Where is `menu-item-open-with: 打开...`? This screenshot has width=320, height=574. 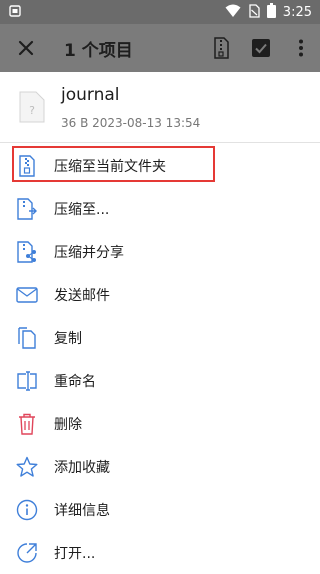 menu-item-open-with: 打开... is located at coordinates (160, 552).